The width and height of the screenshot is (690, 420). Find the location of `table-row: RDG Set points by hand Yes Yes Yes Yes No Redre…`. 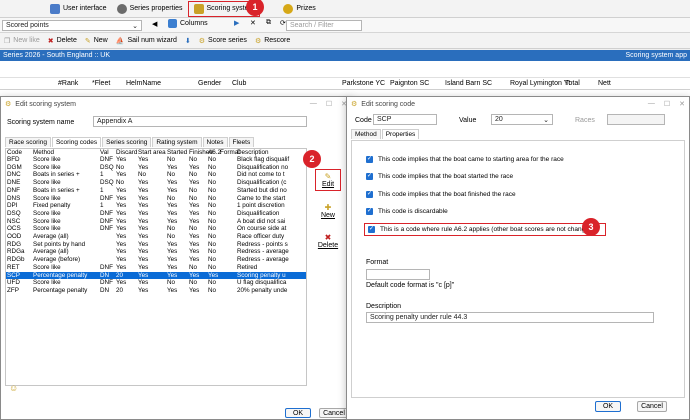

table-row: RDG Set points by hand Yes Yes Yes Yes No Redre… is located at coordinates (156, 245).